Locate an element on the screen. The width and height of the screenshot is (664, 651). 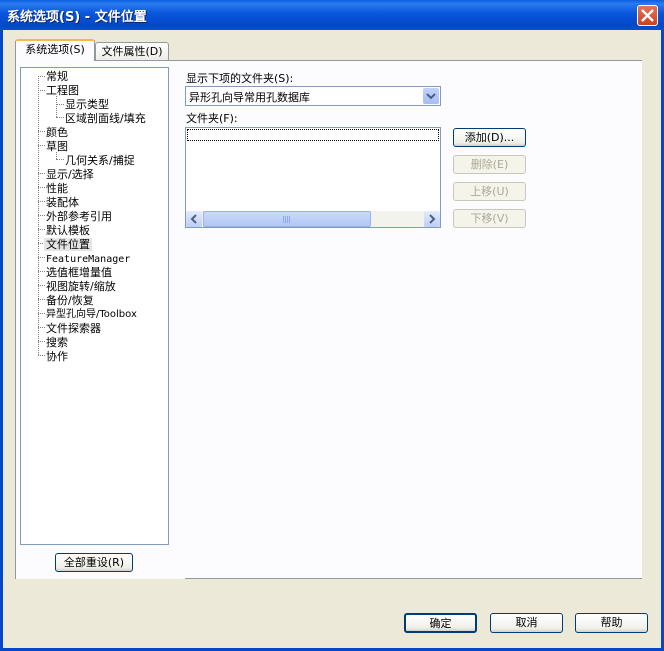
help-button: 帮助 is located at coordinates (611, 623).